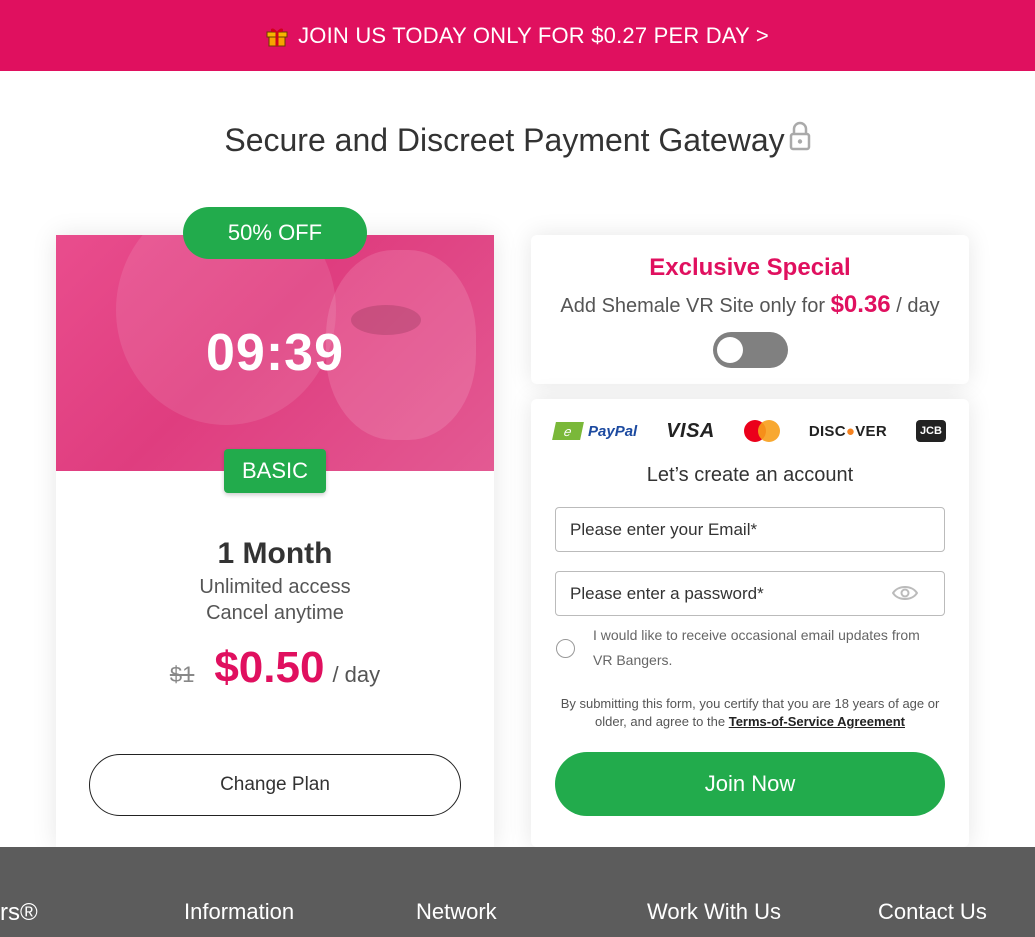 The height and width of the screenshot is (937, 1035). Describe the element at coordinates (275, 587) in the screenshot. I see `plan-feature: Unlimited access` at that location.